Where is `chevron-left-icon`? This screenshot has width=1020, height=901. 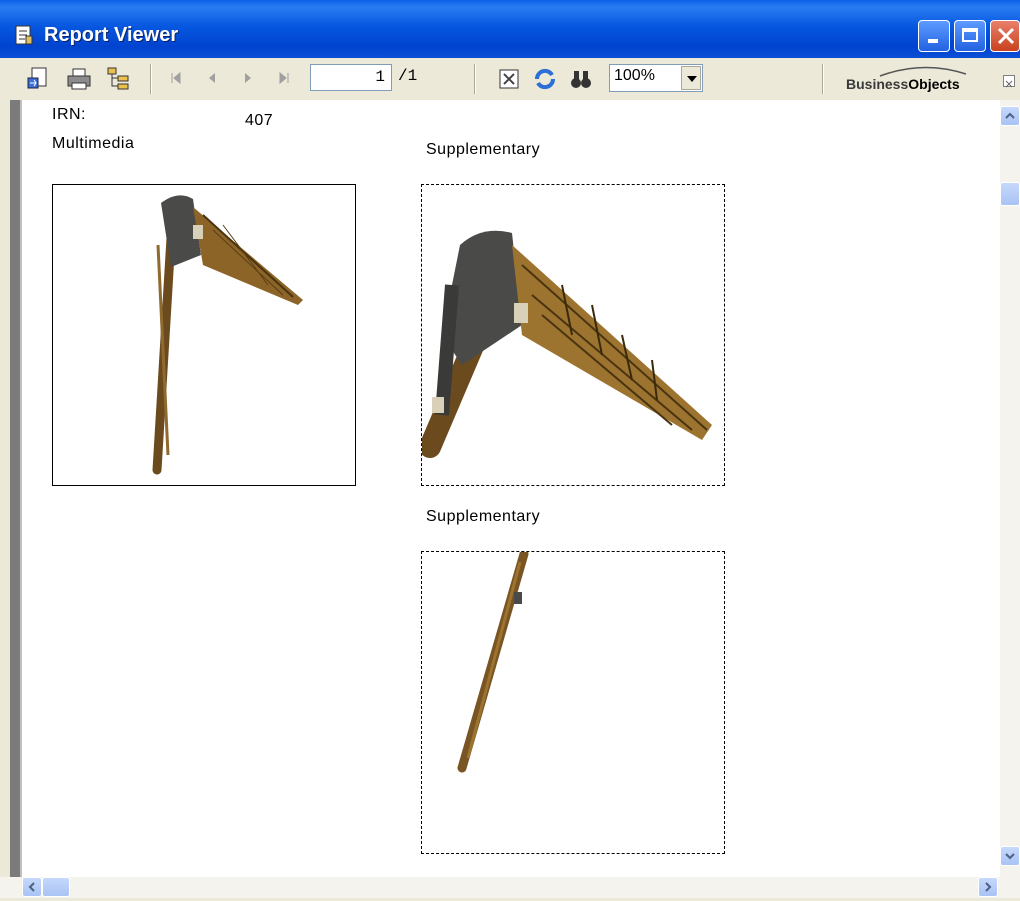 chevron-left-icon is located at coordinates (31, 887).